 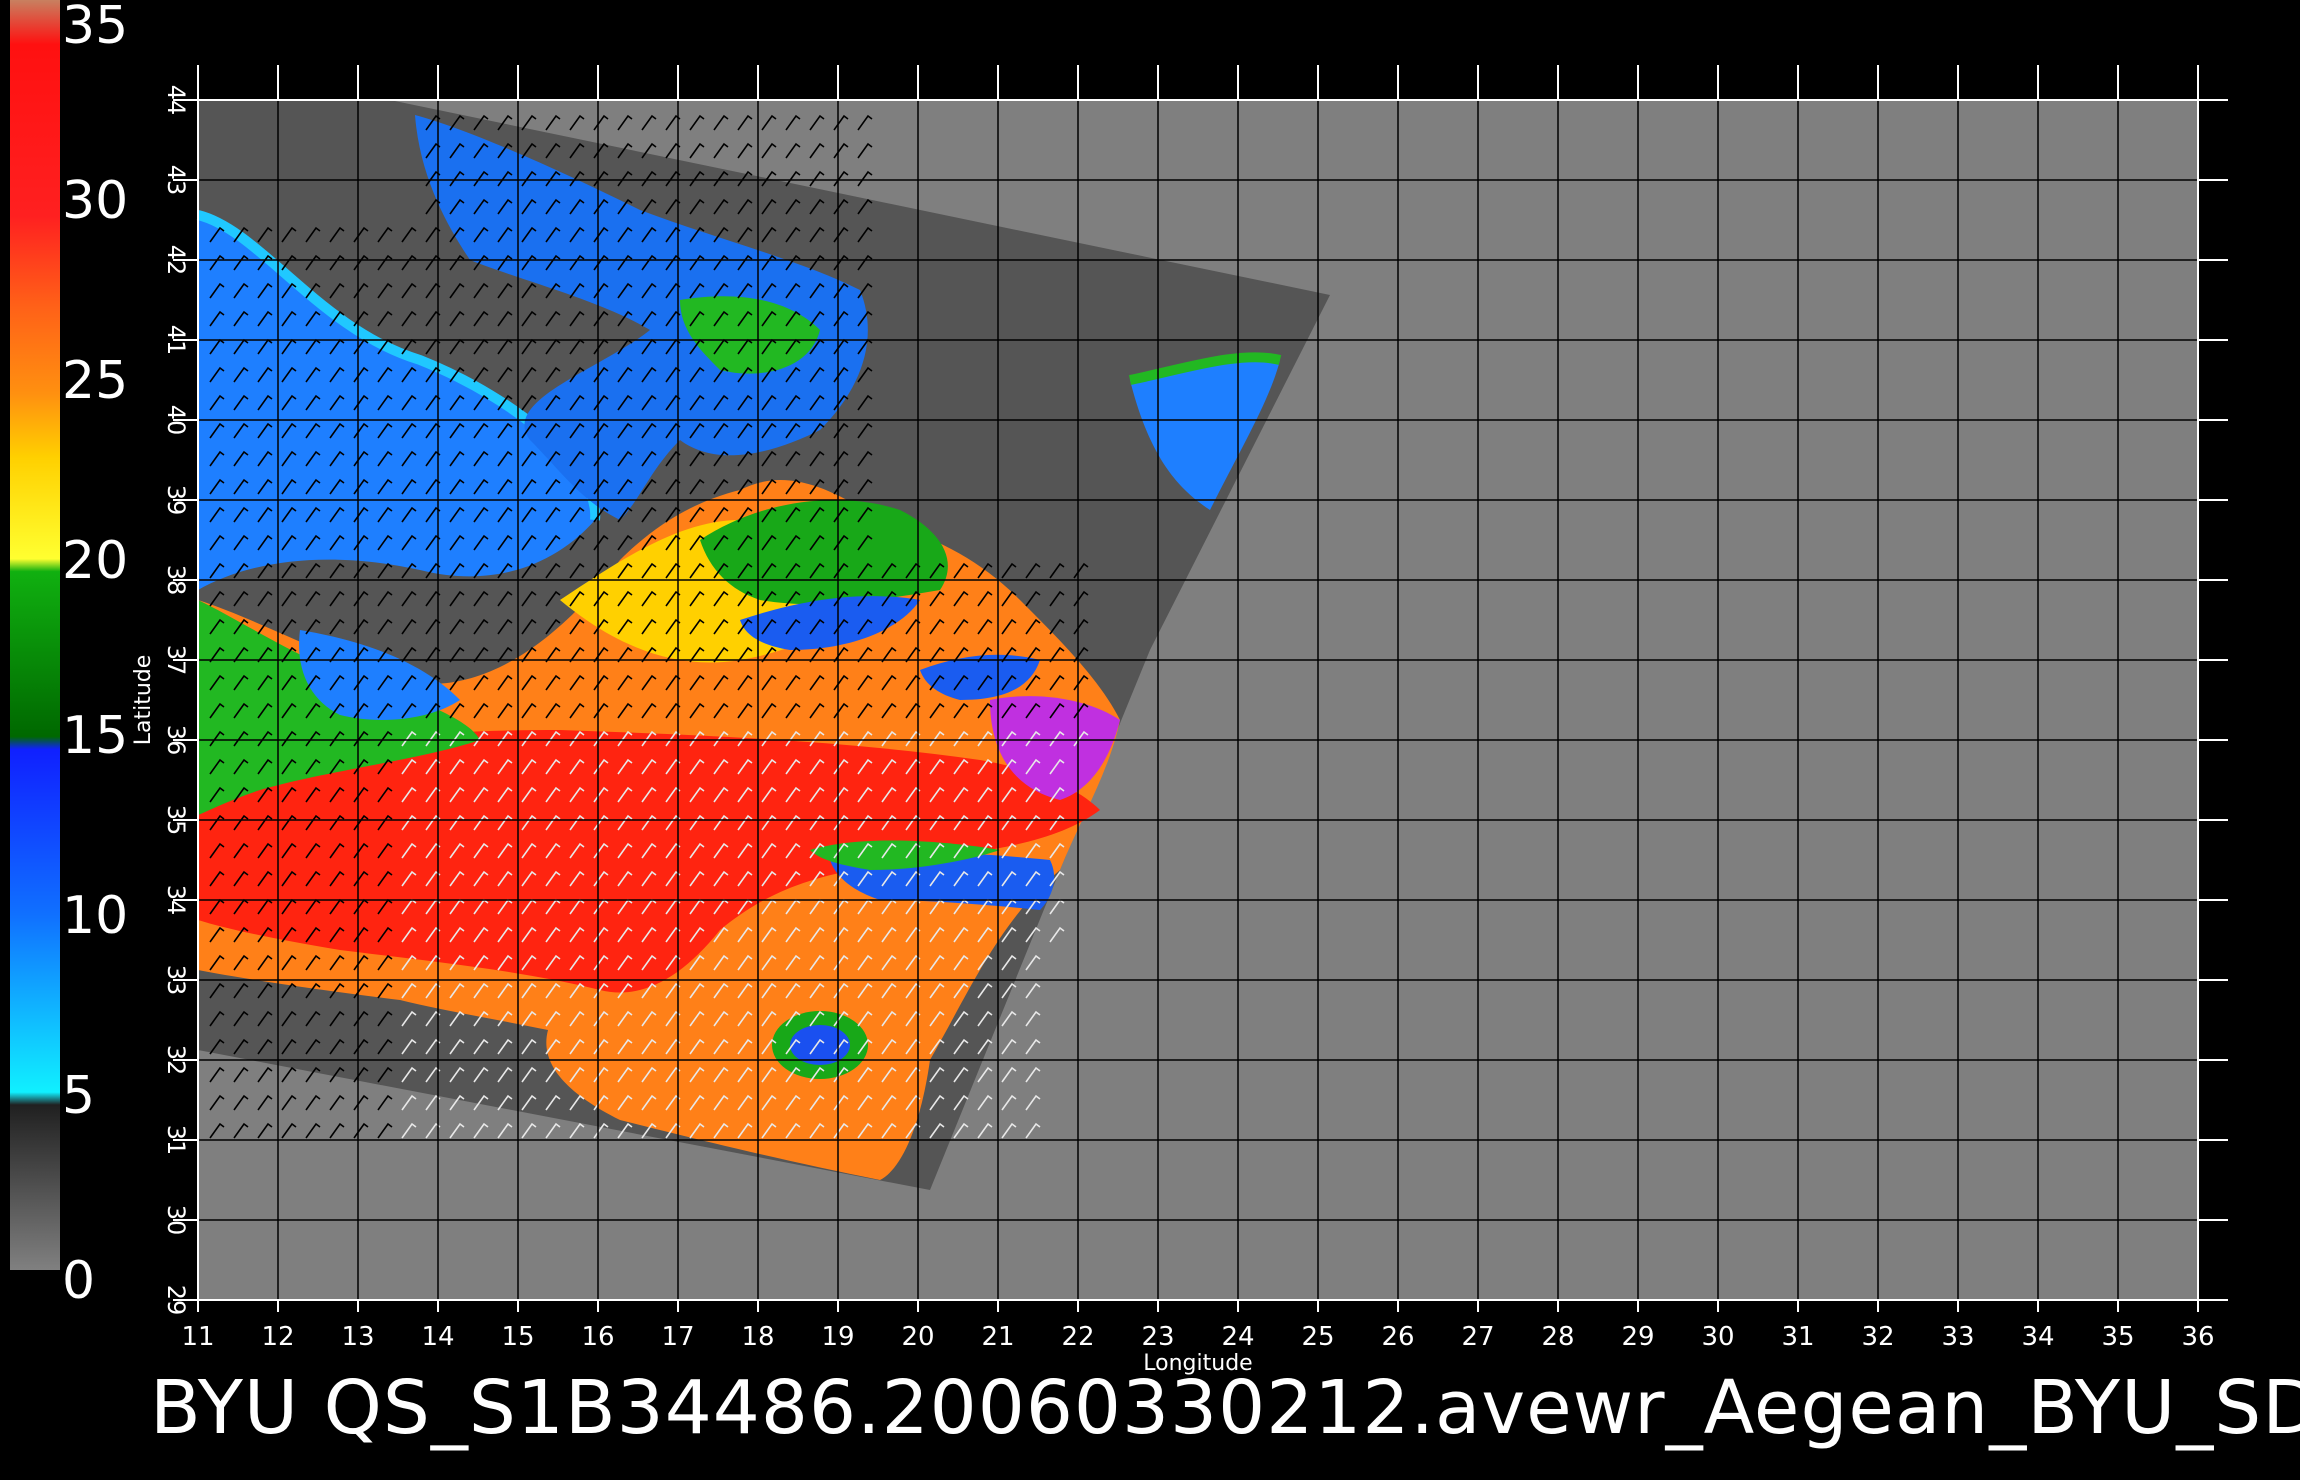 What do you see at coordinates (176, 1220) in the screenshot?
I see `lat-tick-label: 30` at bounding box center [176, 1220].